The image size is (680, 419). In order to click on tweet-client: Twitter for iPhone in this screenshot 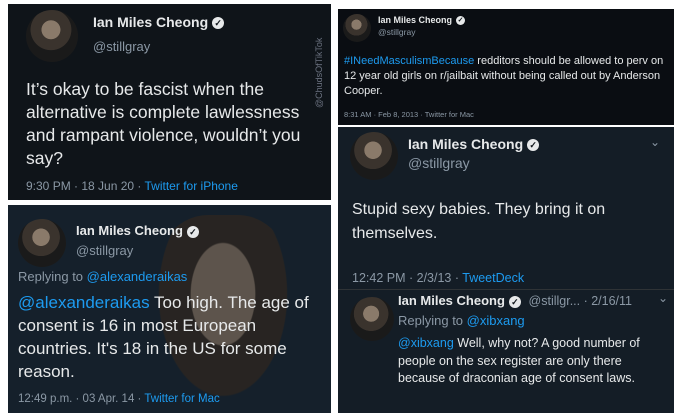, I will do `click(191, 186)`.